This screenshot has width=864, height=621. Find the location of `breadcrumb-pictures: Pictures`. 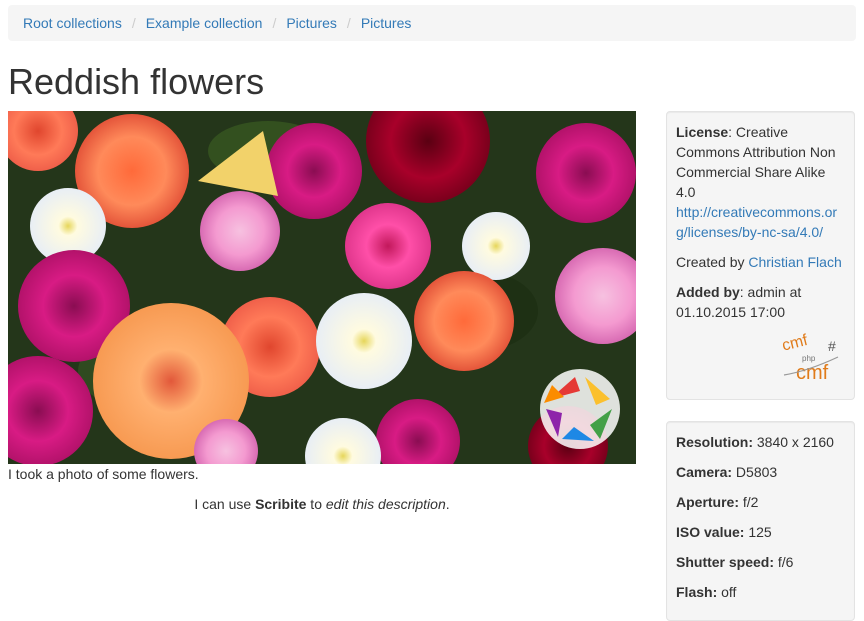

breadcrumb-pictures: Pictures is located at coordinates (311, 23).